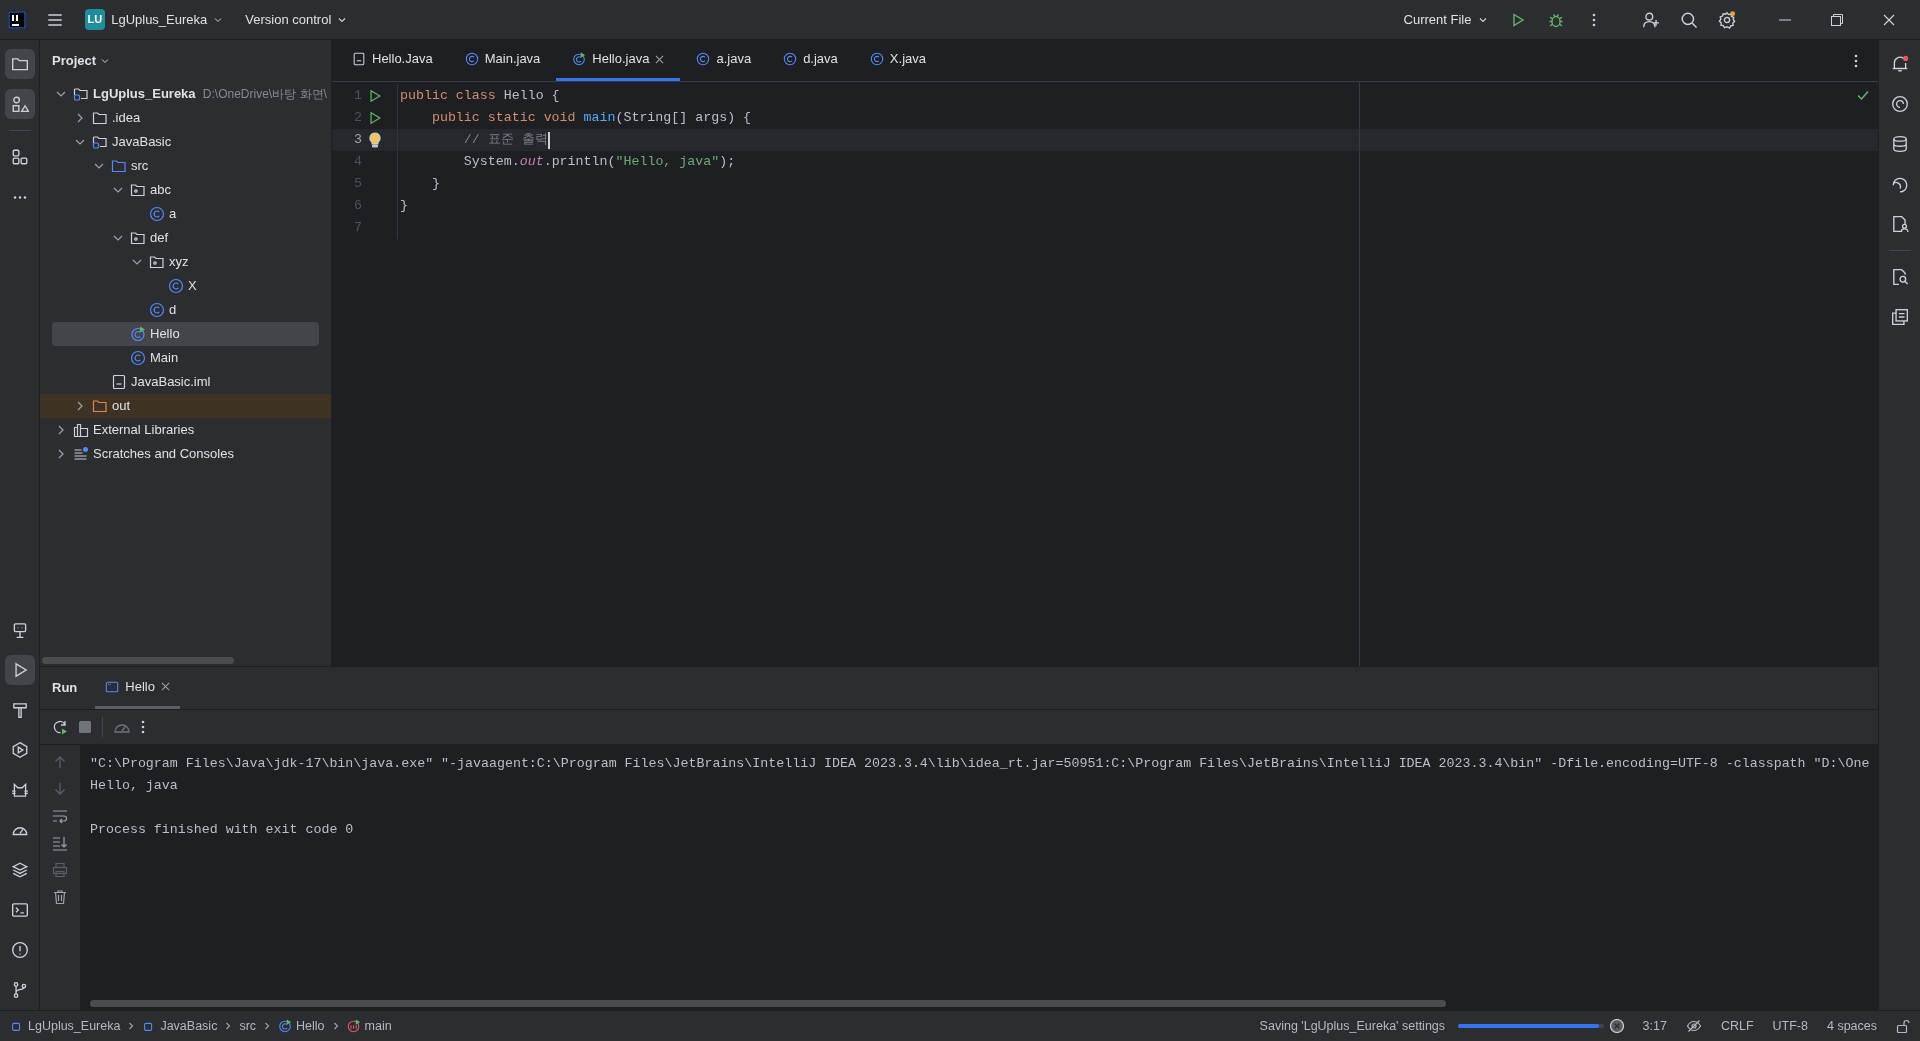 The width and height of the screenshot is (1920, 1041). Describe the element at coordinates (185, 238) in the screenshot. I see `tree-item: def` at that location.